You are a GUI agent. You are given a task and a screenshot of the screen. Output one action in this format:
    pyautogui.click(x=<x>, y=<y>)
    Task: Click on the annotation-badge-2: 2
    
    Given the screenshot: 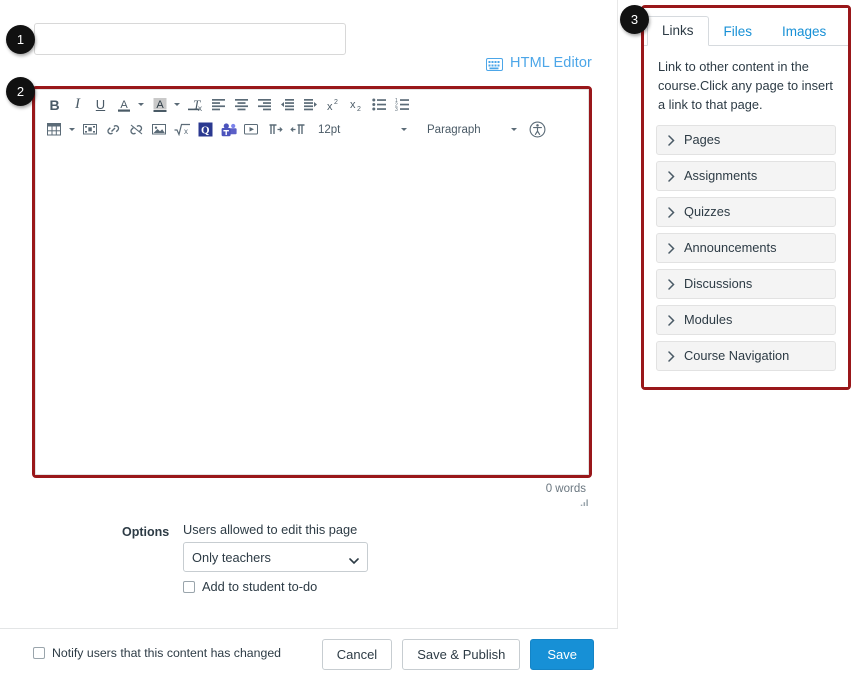 What is the action you would take?
    pyautogui.click(x=20, y=91)
    